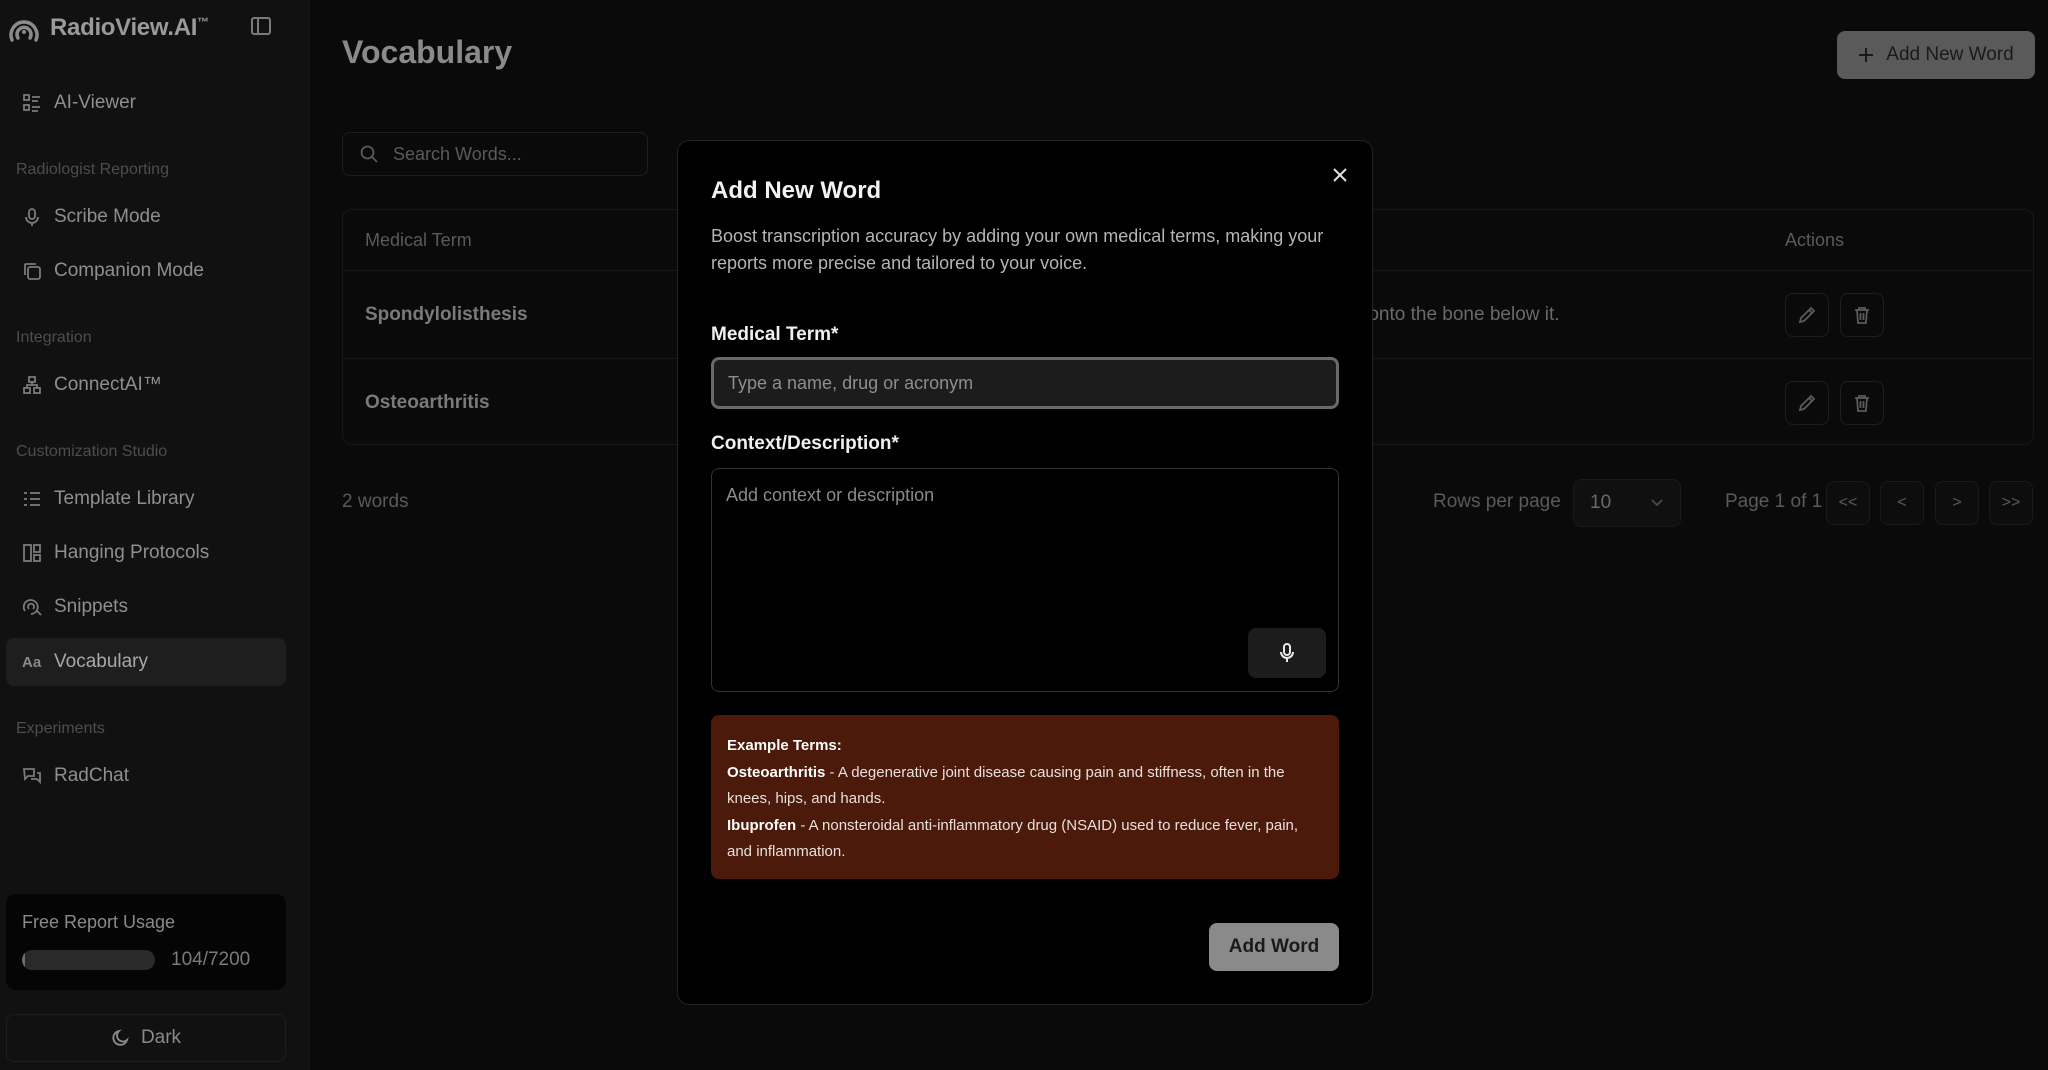  Describe the element at coordinates (146, 103) in the screenshot. I see `sidebar-item-ai-viewer: AI-Viewer` at that location.